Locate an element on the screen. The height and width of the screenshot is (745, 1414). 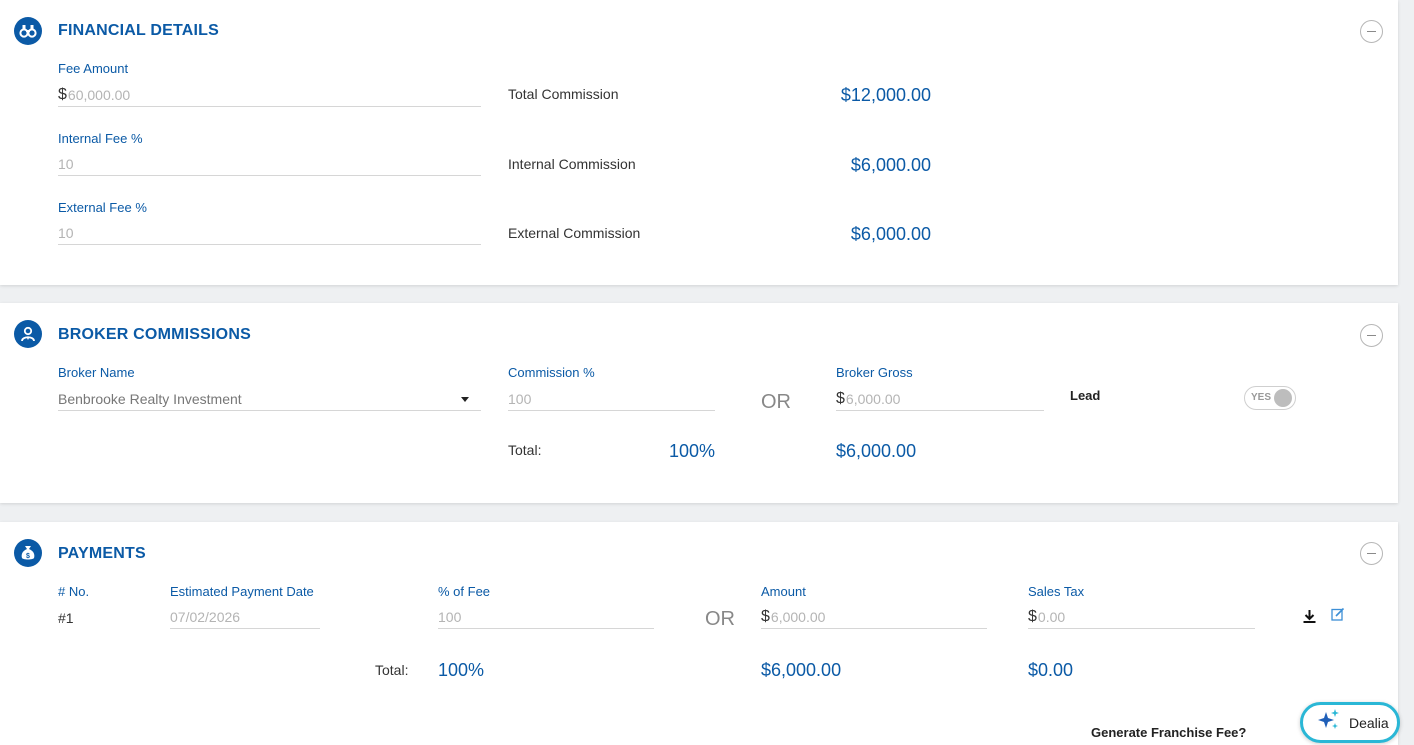
commission-pct-label: Commission % is located at coordinates (551, 372).